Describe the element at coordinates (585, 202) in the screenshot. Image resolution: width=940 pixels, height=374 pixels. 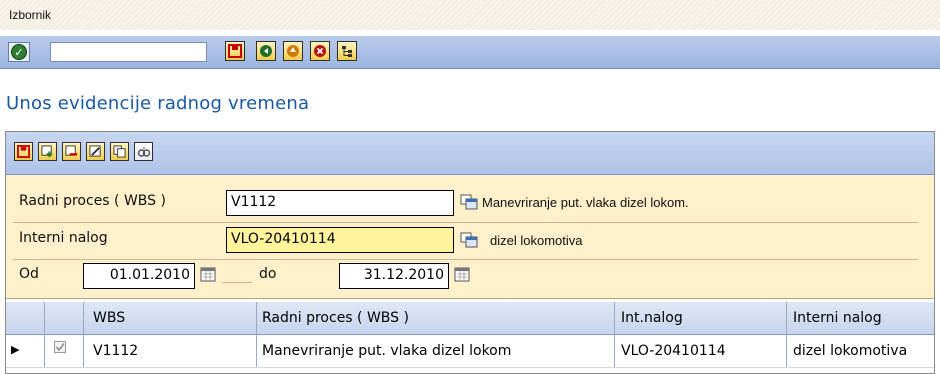
I see `wbs-description: Manevriranje put. vlaka dizel lokom.` at that location.